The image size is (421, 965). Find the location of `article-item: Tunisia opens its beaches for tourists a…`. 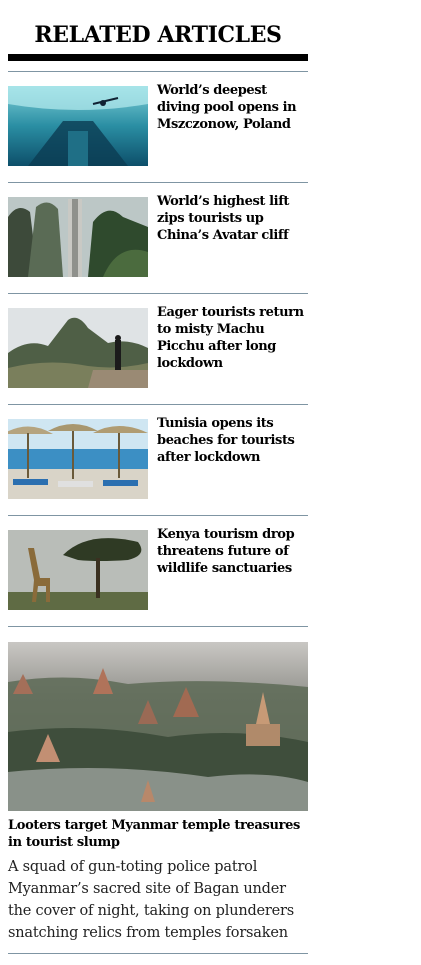

article-item: Tunisia opens its beaches for tourists a… is located at coordinates (158, 459).